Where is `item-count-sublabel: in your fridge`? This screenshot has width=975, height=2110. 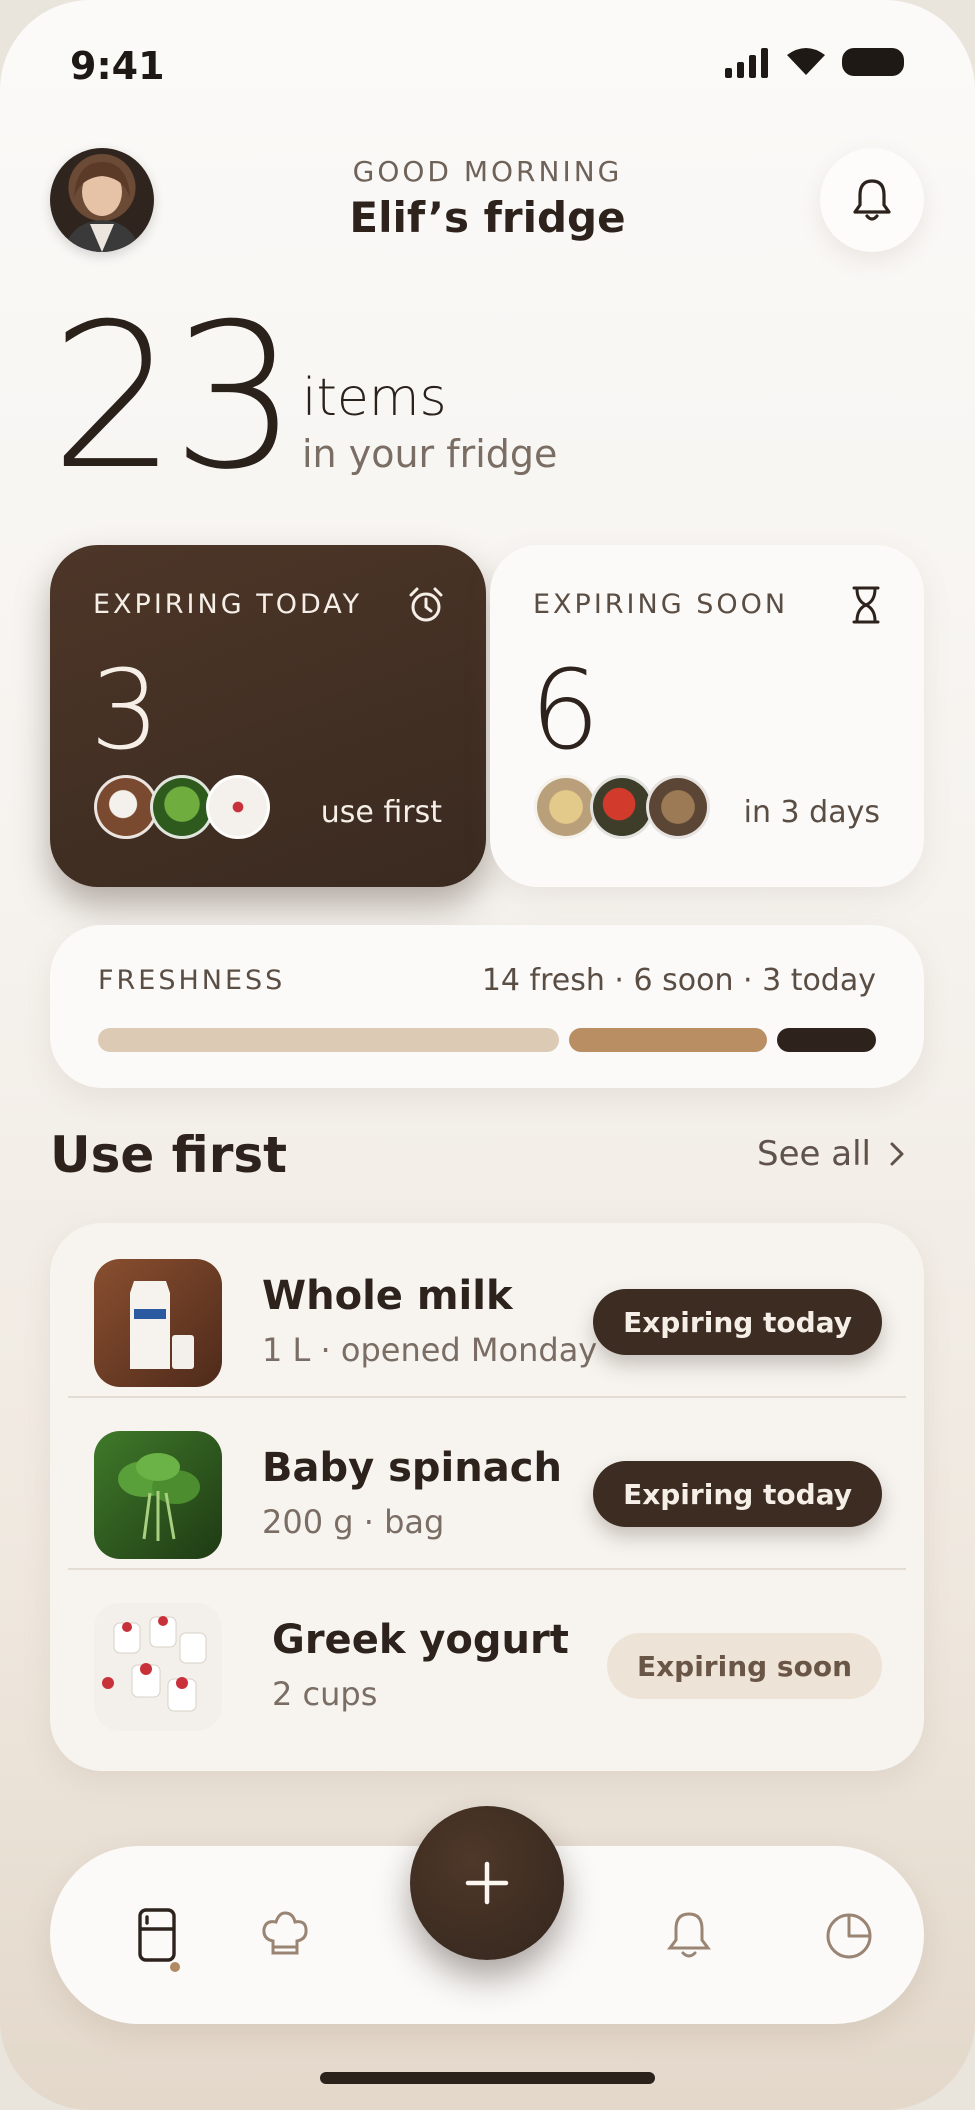
item-count-sublabel: in your fridge is located at coordinates (430, 454).